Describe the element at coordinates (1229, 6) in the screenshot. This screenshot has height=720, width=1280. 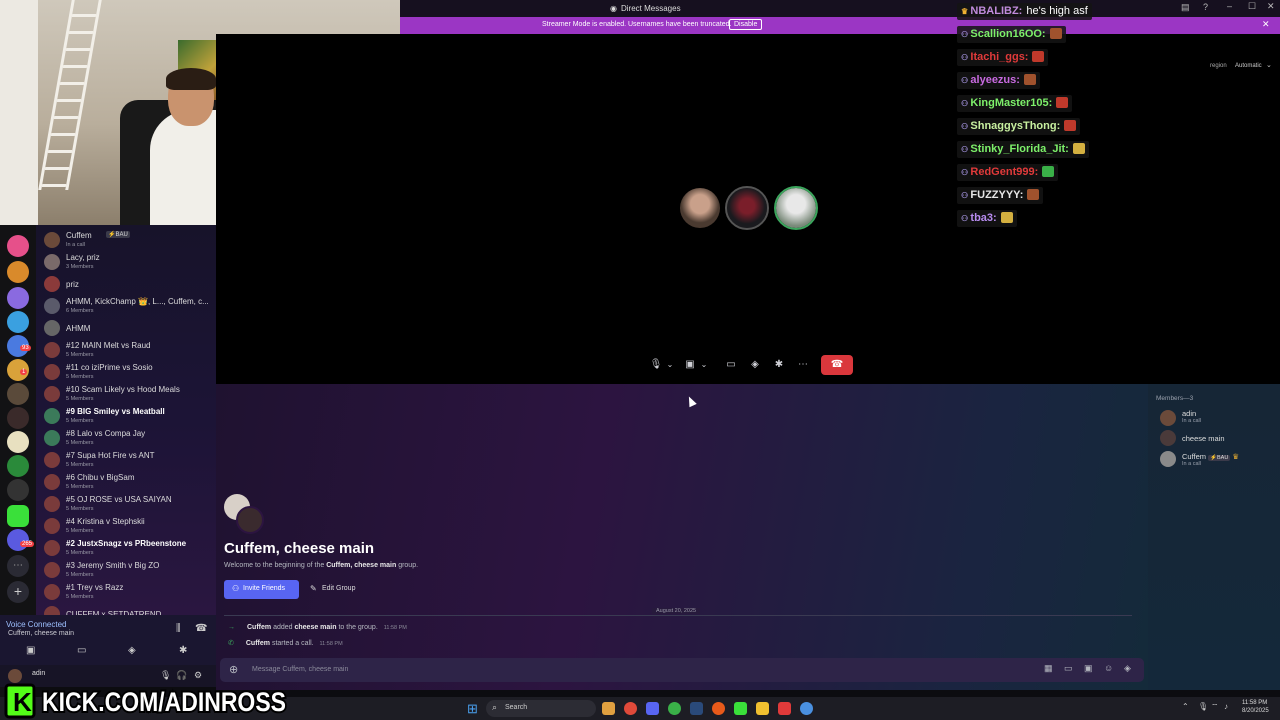
I see `minimize-icon: –` at that location.